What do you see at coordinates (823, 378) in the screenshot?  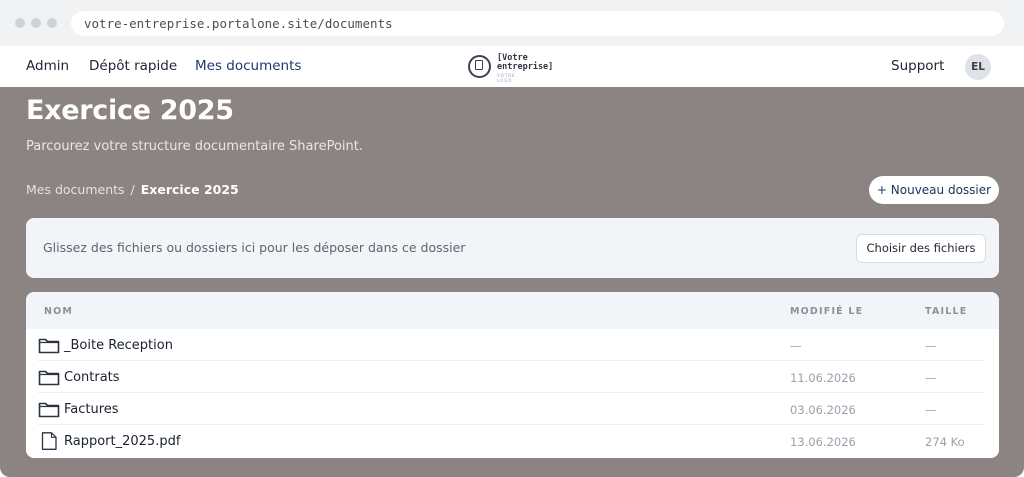 I see `row-modified: 11.06.2026` at bounding box center [823, 378].